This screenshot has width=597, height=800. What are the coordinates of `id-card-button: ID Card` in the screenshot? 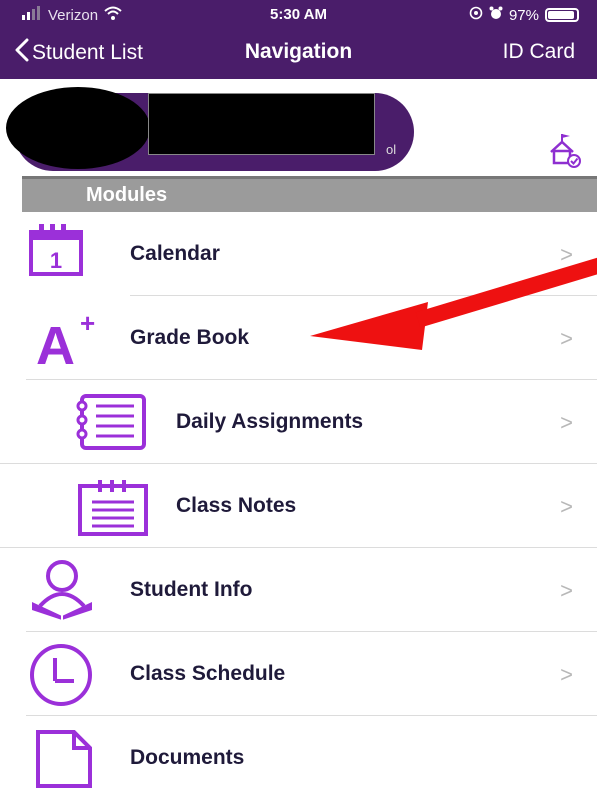 It's located at (539, 52).